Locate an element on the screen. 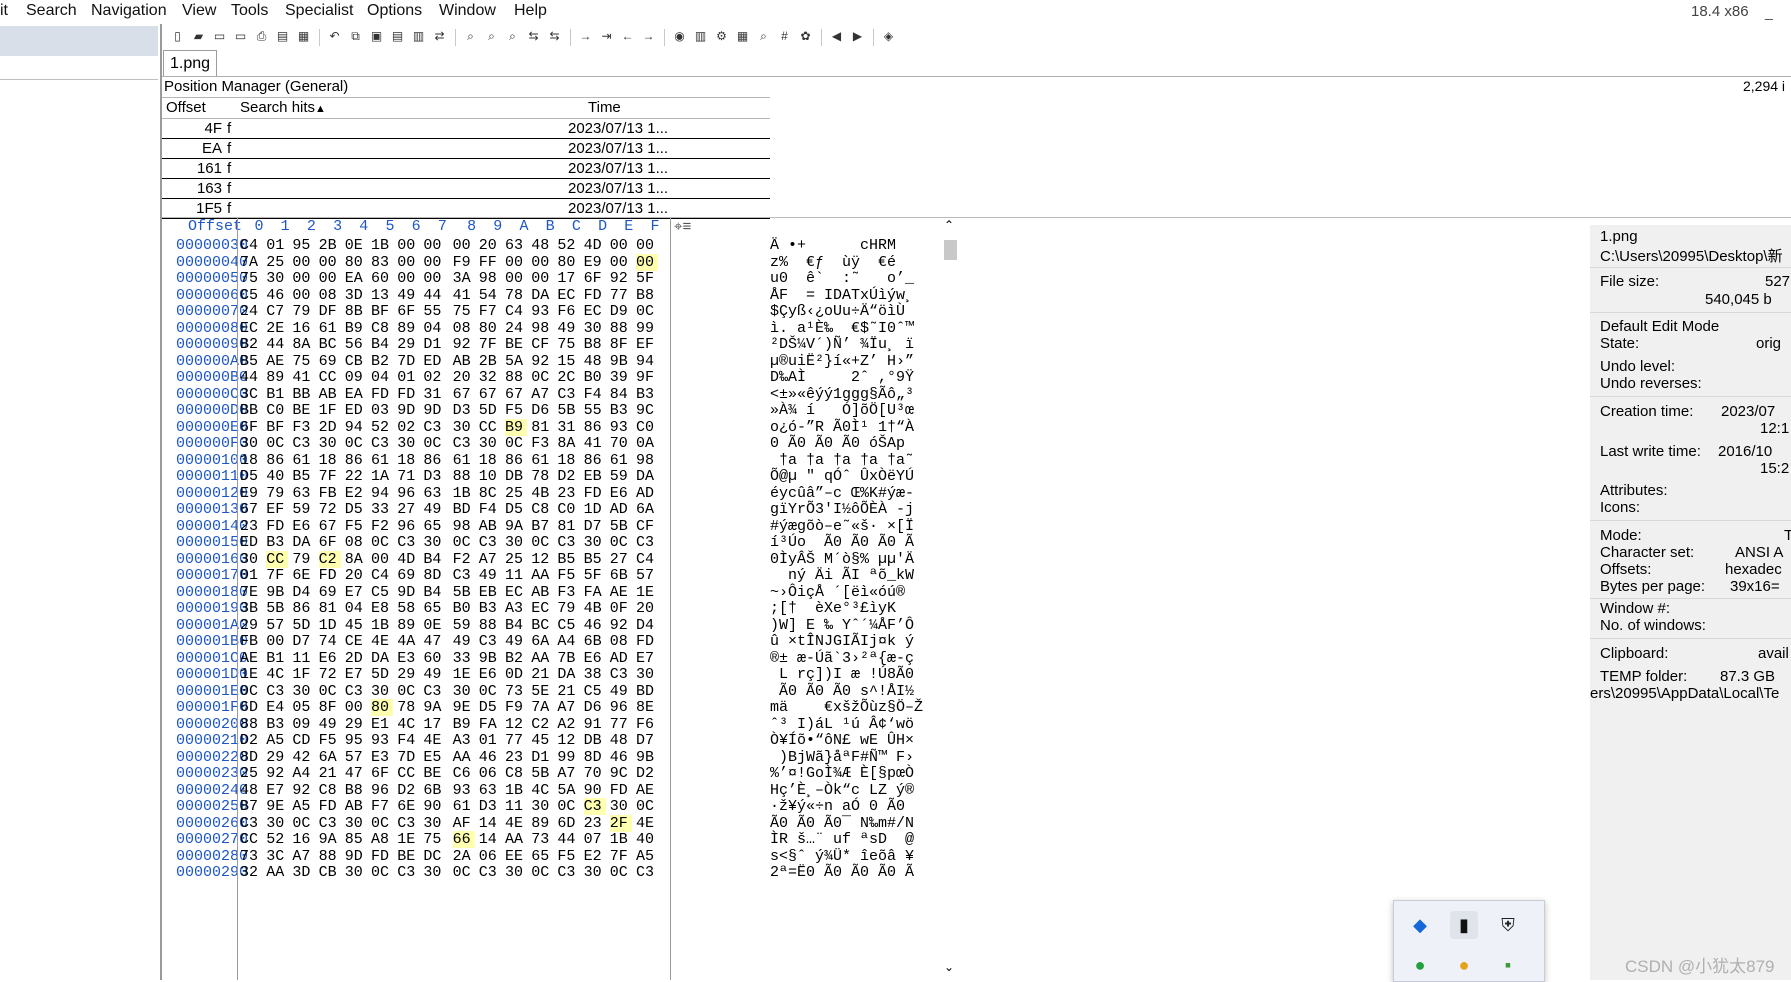 The height and width of the screenshot is (982, 1791). back-icon: ← is located at coordinates (627, 36).